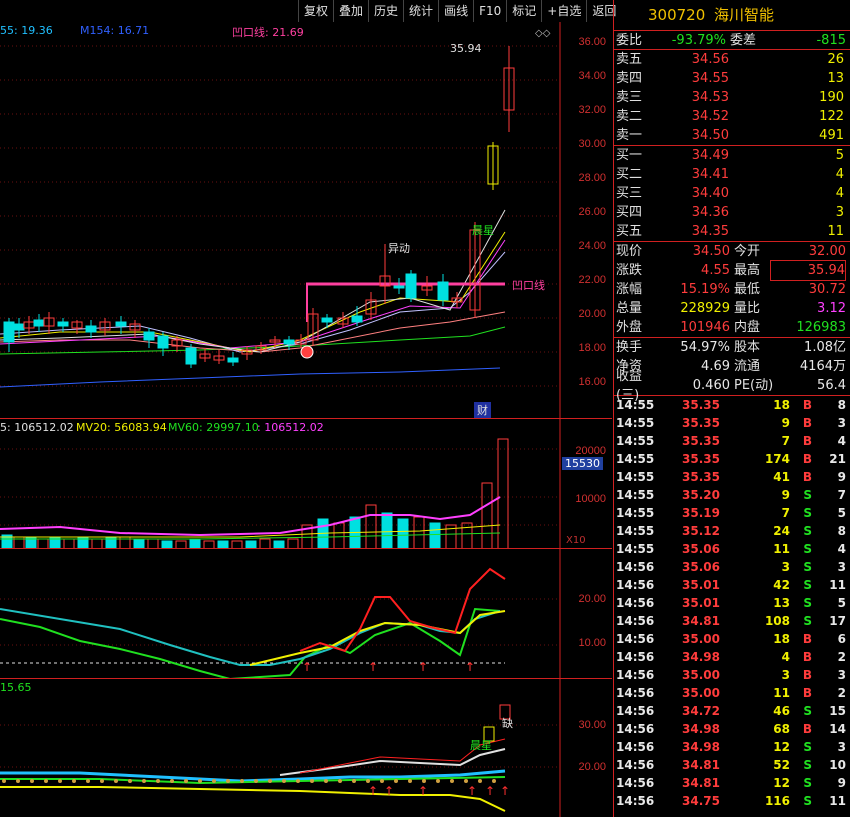 The image size is (850, 817). What do you see at coordinates (825, 347) in the screenshot?
I see `fundamental-value: 1.08亿` at bounding box center [825, 347].